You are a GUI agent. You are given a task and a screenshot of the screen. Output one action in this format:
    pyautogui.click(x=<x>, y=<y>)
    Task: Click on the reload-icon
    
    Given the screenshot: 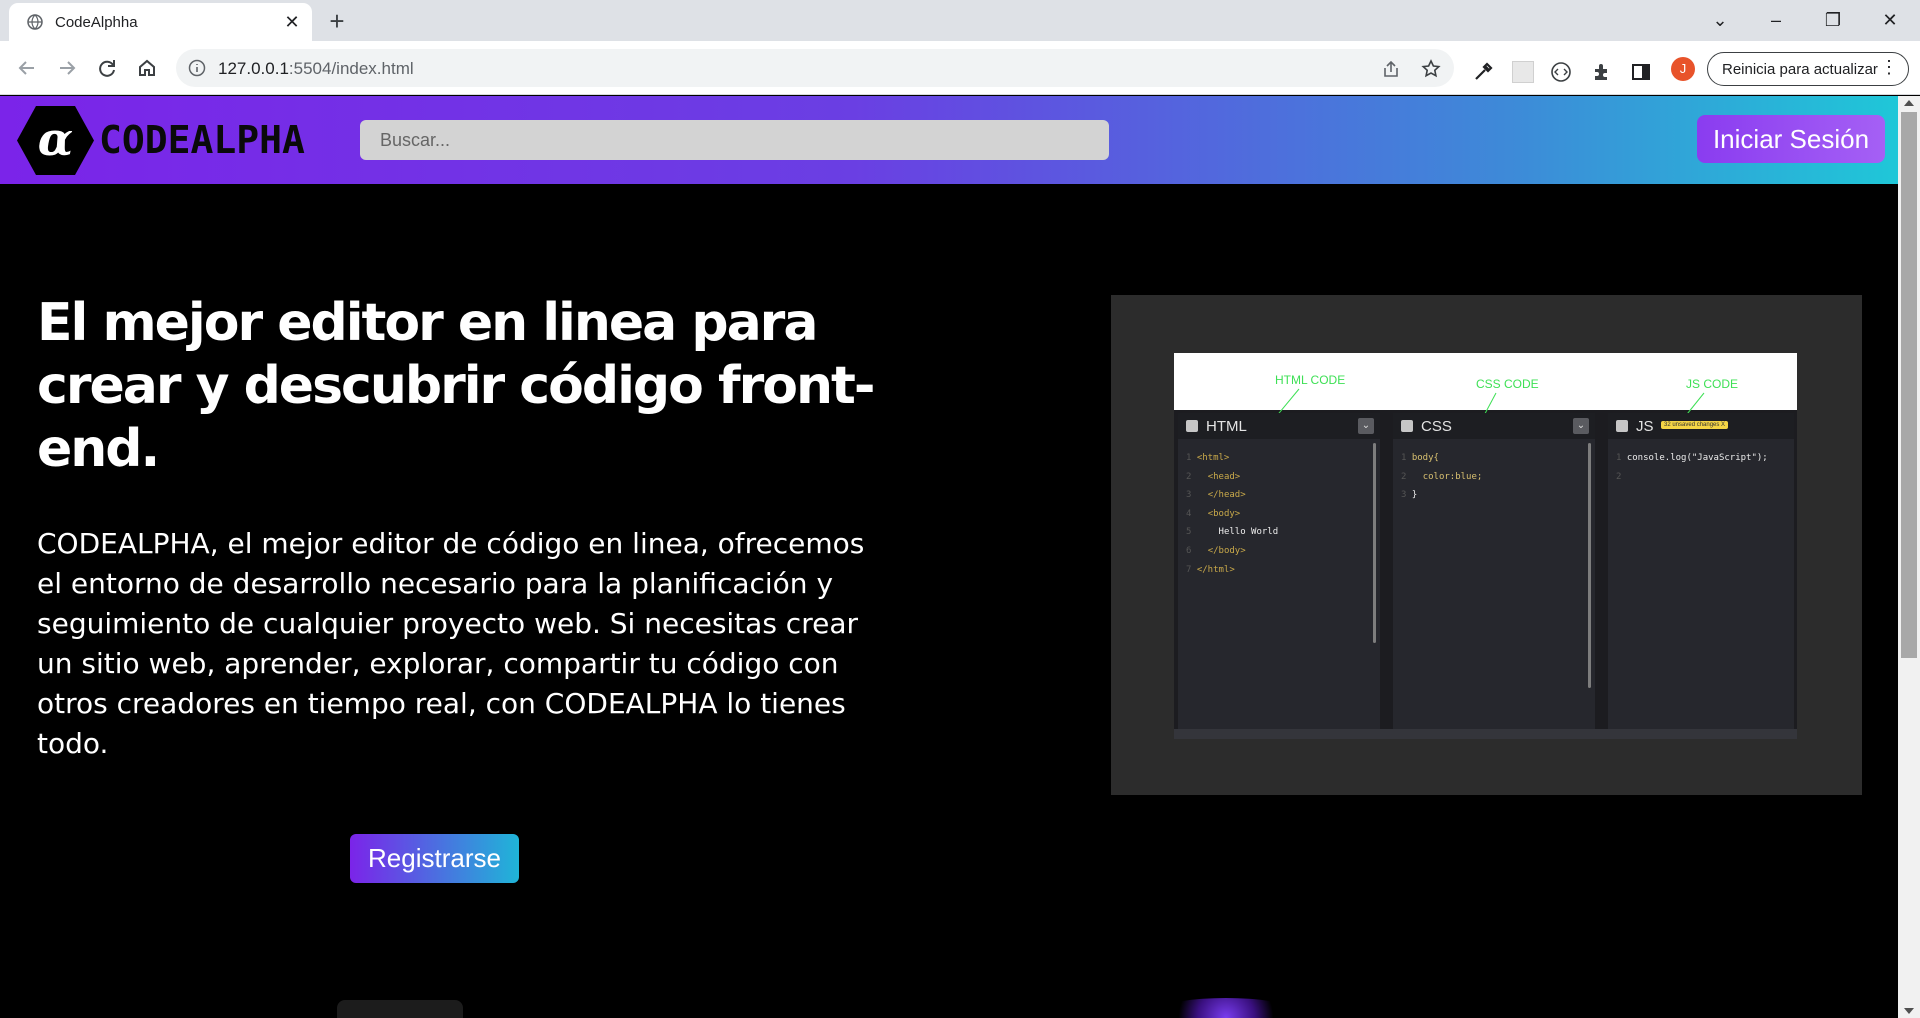 What is the action you would take?
    pyautogui.click(x=107, y=68)
    